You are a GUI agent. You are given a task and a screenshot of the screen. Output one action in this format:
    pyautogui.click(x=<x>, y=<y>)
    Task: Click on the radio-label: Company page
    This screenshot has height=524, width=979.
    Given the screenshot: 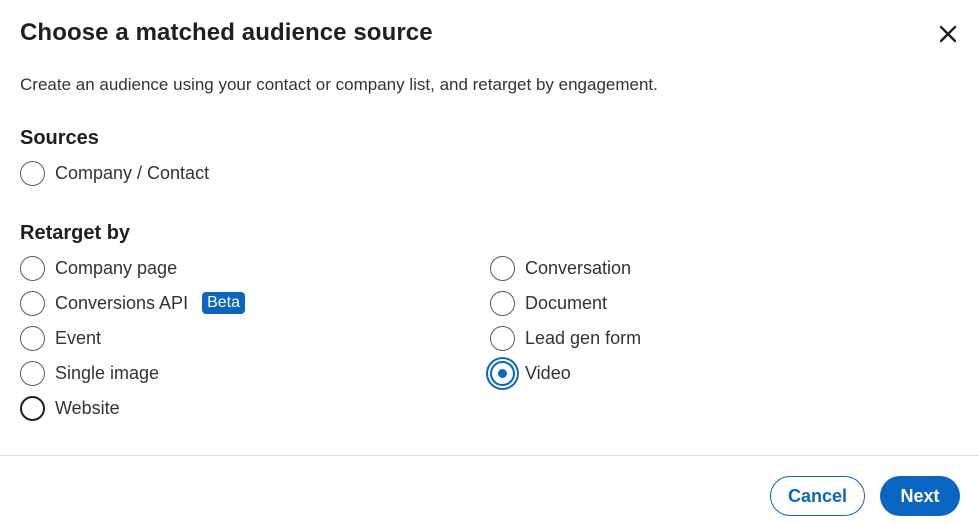 What is the action you would take?
    pyautogui.click(x=116, y=267)
    